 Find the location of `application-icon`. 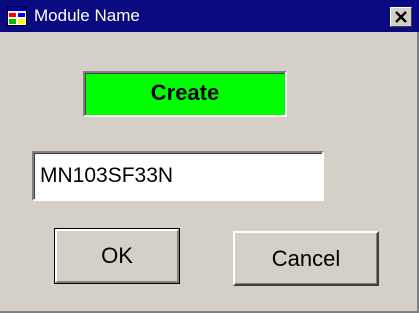

application-icon is located at coordinates (17, 16).